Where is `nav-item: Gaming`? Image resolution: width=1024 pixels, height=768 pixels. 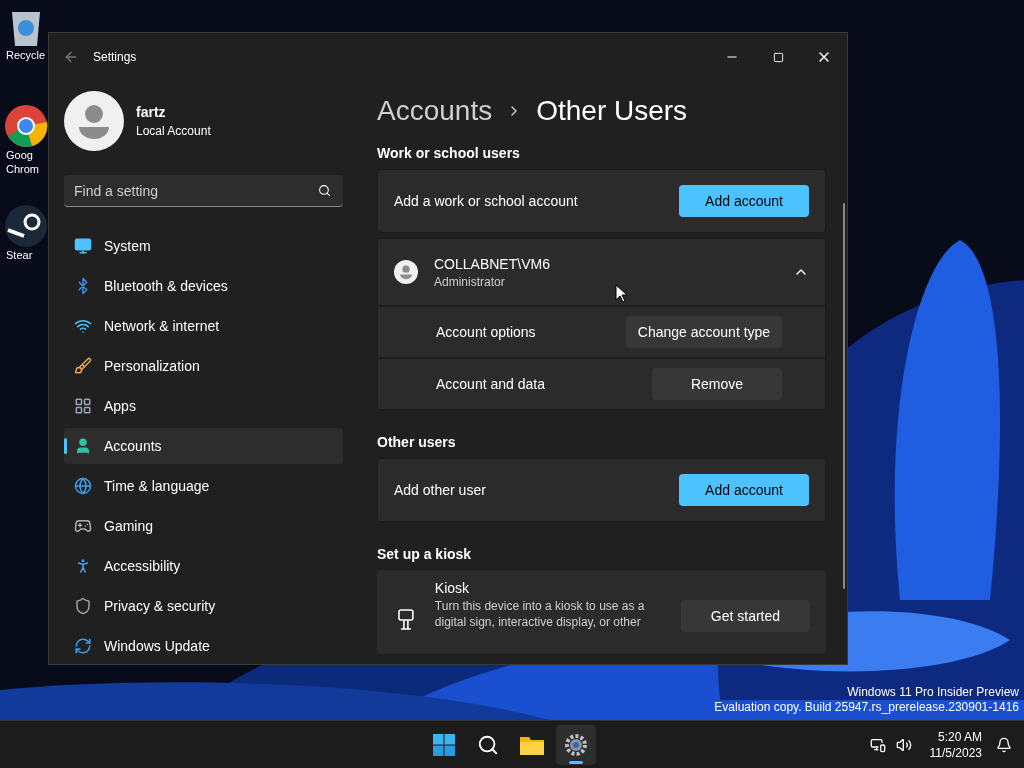
nav-item: Gaming is located at coordinates (203, 526).